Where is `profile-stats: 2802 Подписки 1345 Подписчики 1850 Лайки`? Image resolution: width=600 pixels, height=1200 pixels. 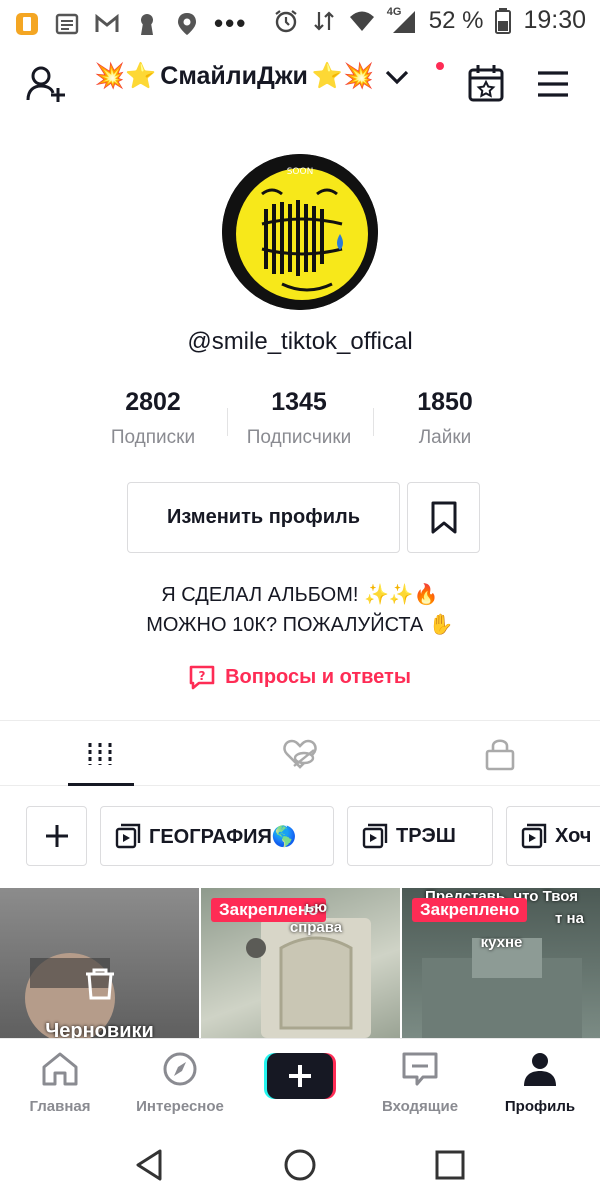 profile-stats: 2802 Подписки 1345 Подписчики 1850 Лайки is located at coordinates (300, 423).